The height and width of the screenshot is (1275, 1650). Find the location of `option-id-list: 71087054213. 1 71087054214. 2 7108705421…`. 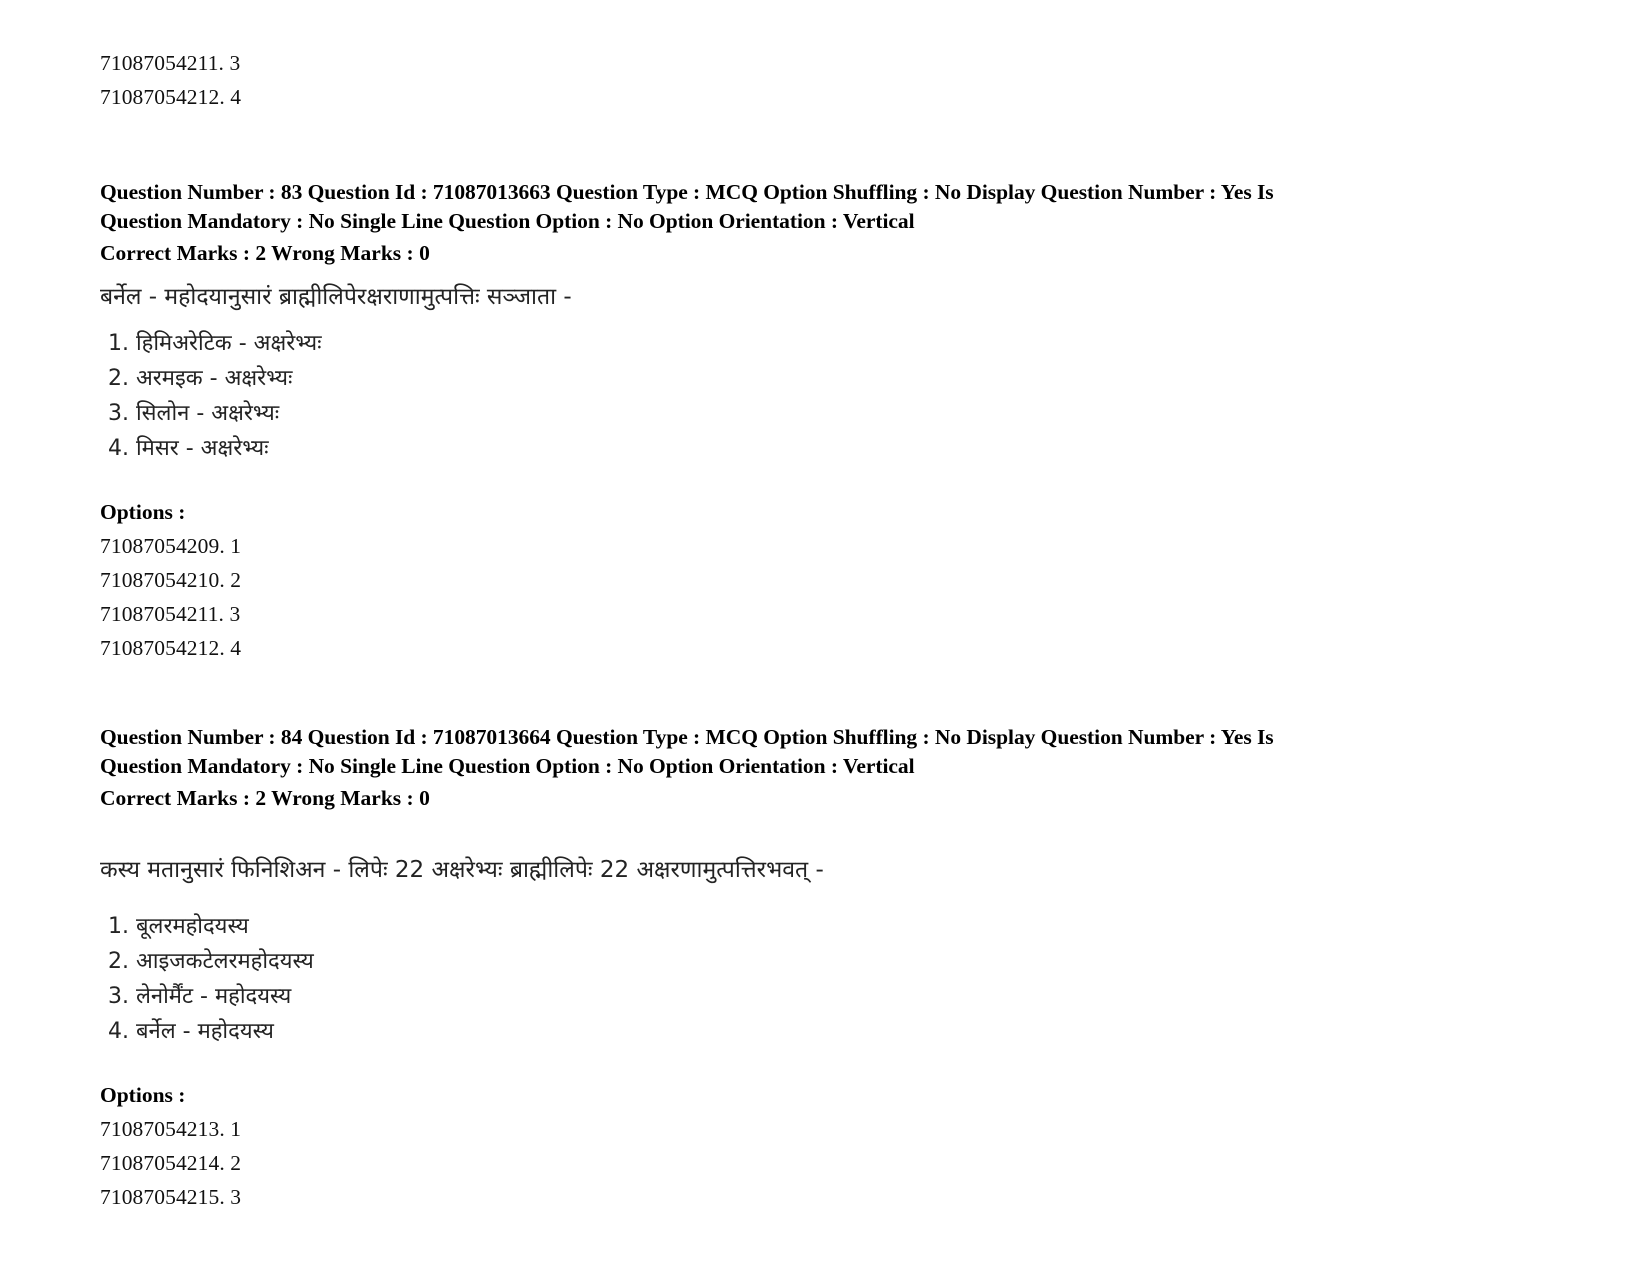

option-id-list: 71087054213. 1 71087054214. 2 7108705421… is located at coordinates (765, 1163).